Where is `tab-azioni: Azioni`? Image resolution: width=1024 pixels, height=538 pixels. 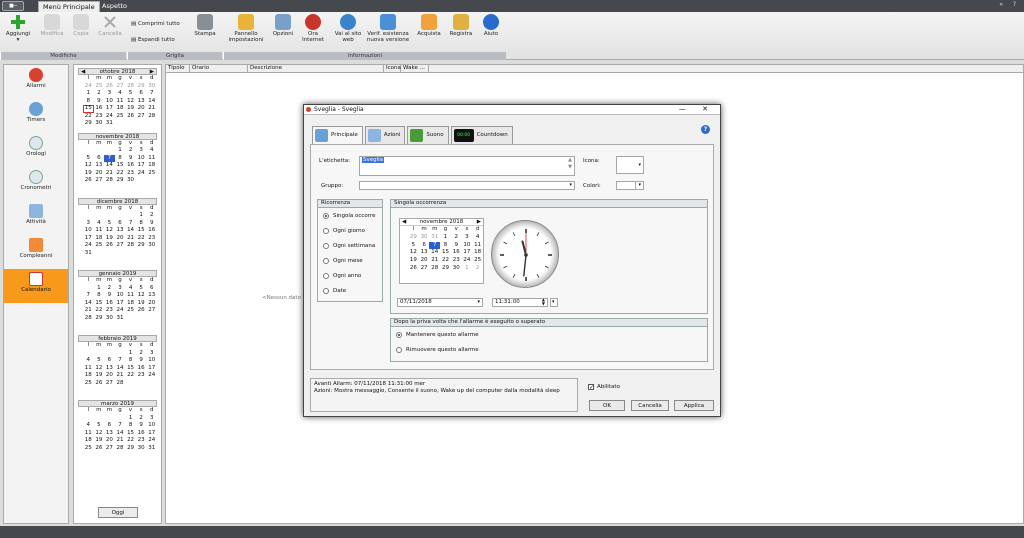 tab-azioni: Azioni is located at coordinates (385, 135).